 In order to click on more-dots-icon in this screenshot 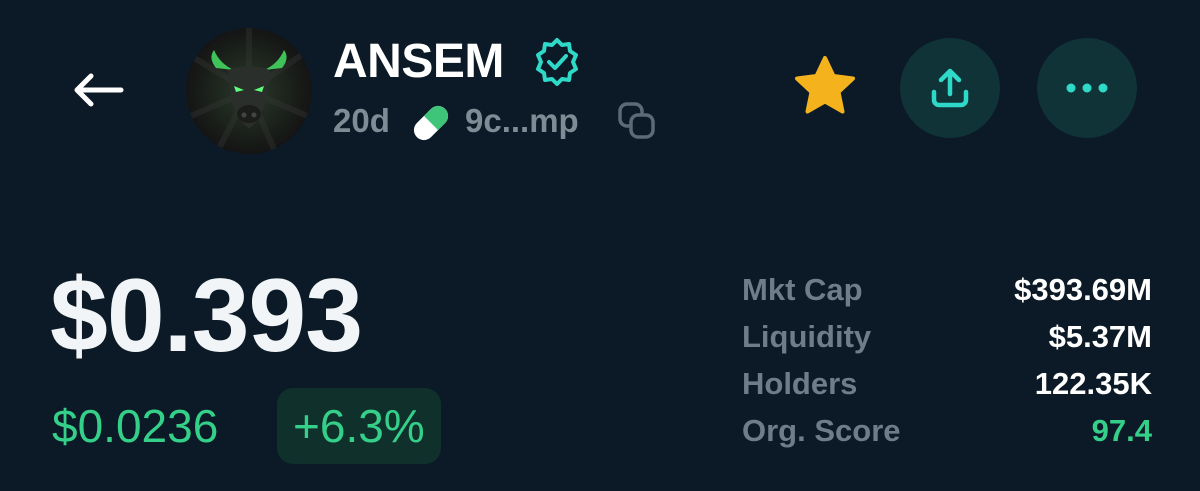, I will do `click(1087, 88)`.